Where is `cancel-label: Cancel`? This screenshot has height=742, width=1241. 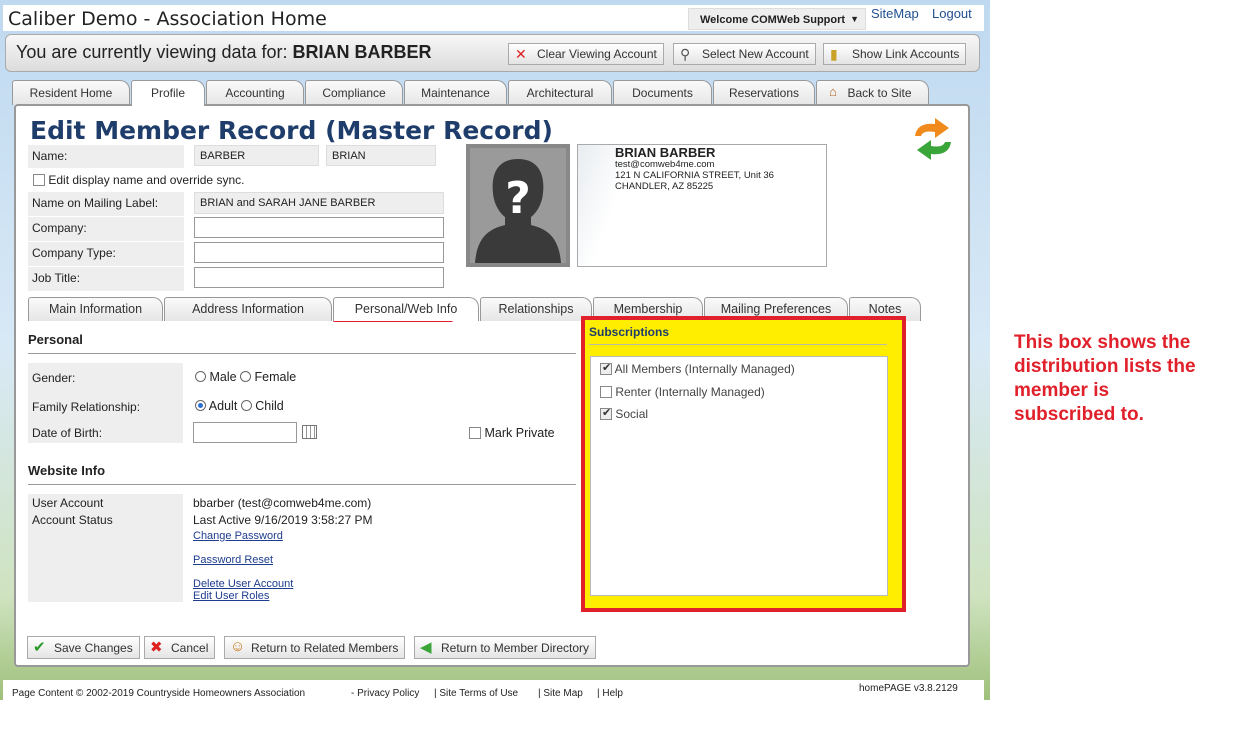 cancel-label: Cancel is located at coordinates (190, 648).